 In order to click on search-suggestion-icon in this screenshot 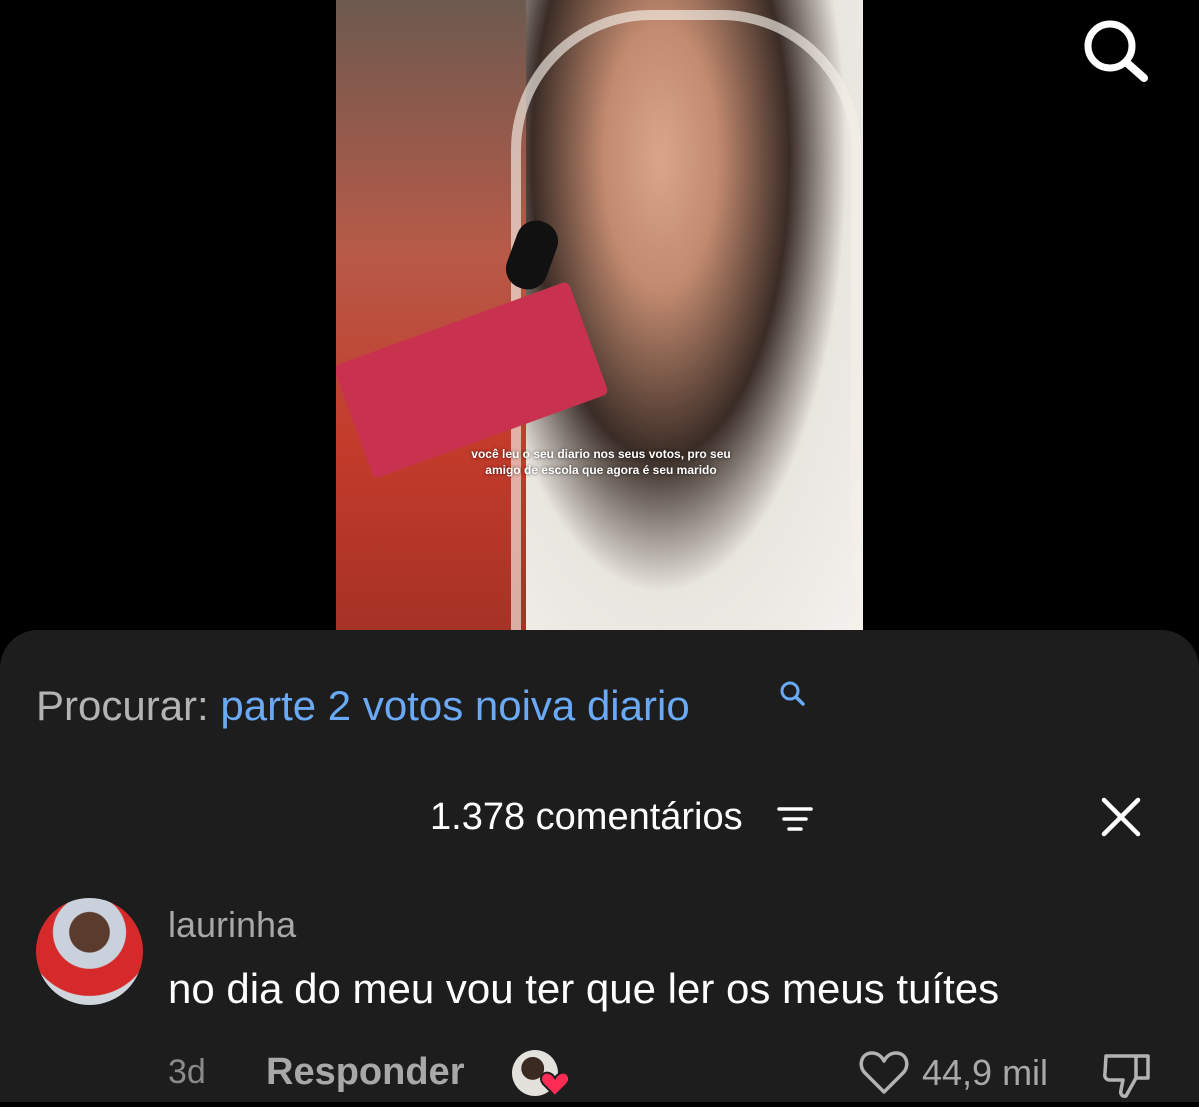, I will do `click(793, 694)`.